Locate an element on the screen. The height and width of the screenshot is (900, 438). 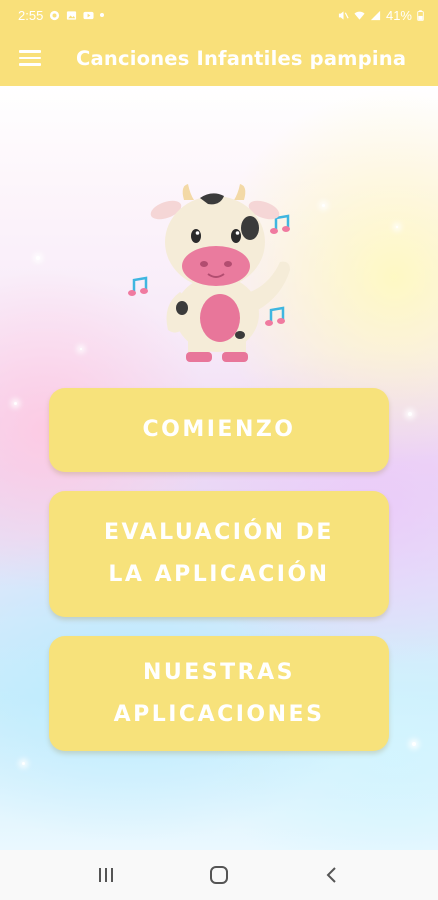
back-button is located at coordinates (332, 875).